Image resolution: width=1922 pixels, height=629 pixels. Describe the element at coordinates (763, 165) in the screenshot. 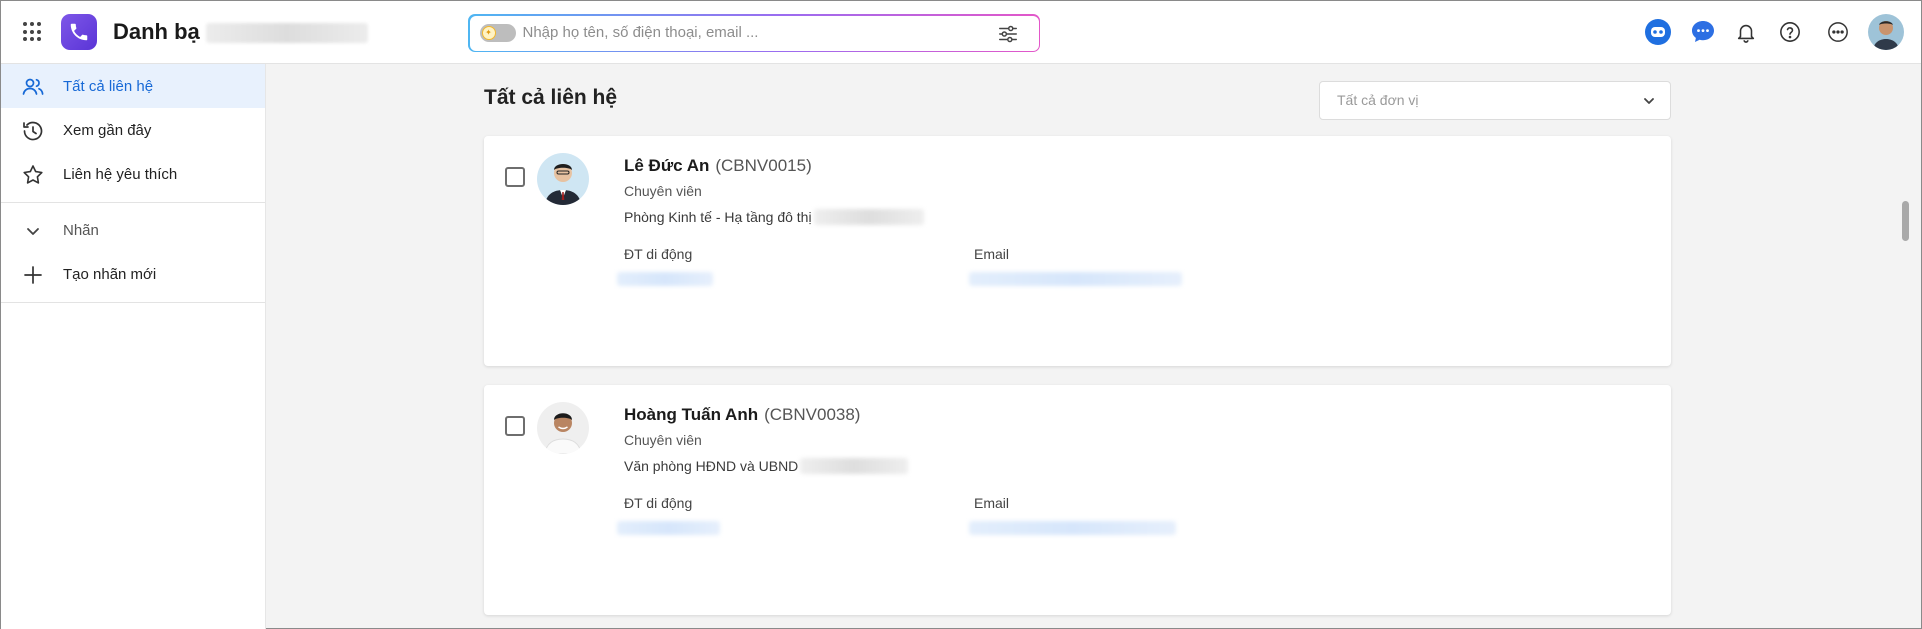

I see `contact-code: (CBNV0015)` at that location.